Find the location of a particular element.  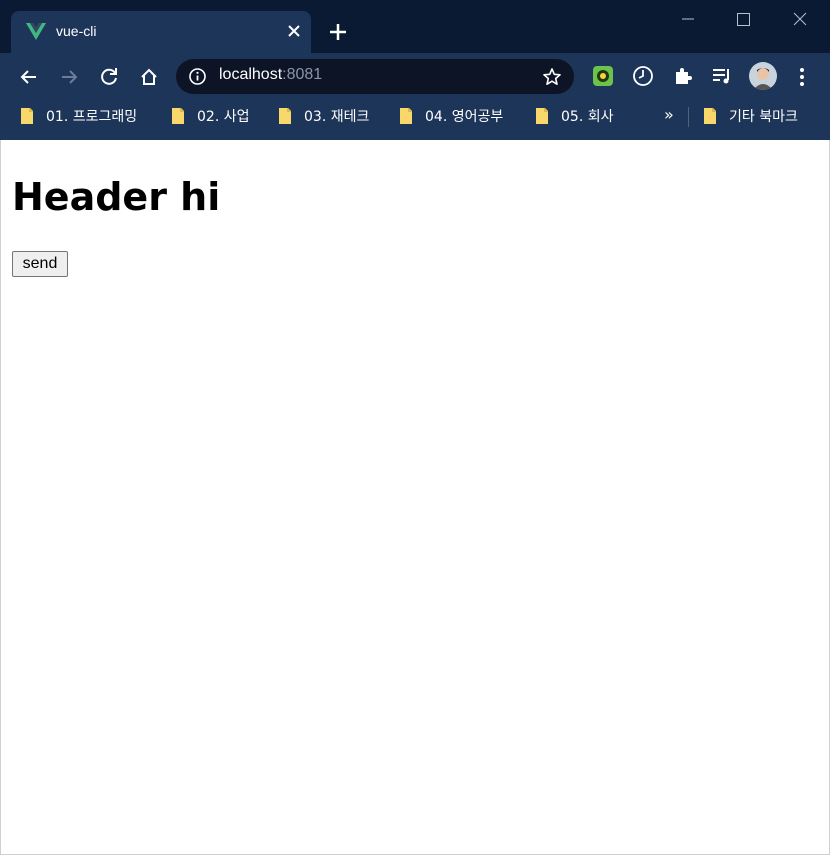

puzzle-icon is located at coordinates (683, 76).